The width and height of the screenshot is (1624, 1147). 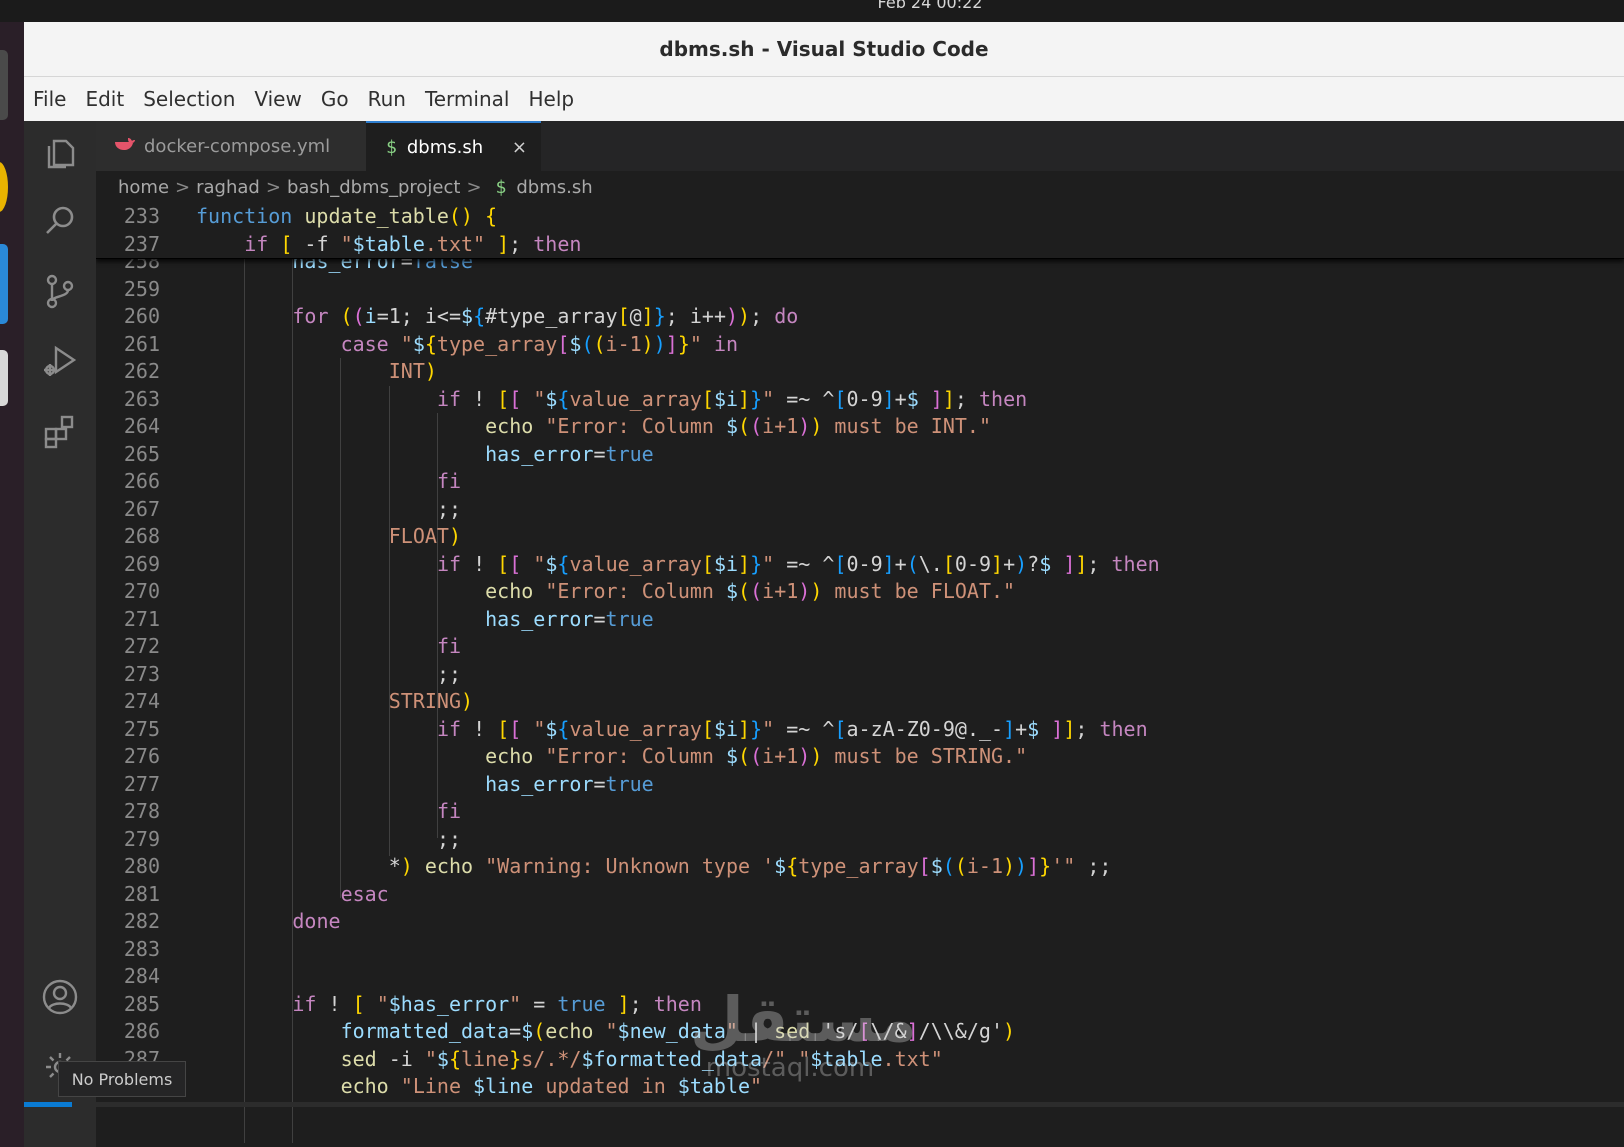 I want to click on code-line: 273 ;;, so click(x=860, y=675).